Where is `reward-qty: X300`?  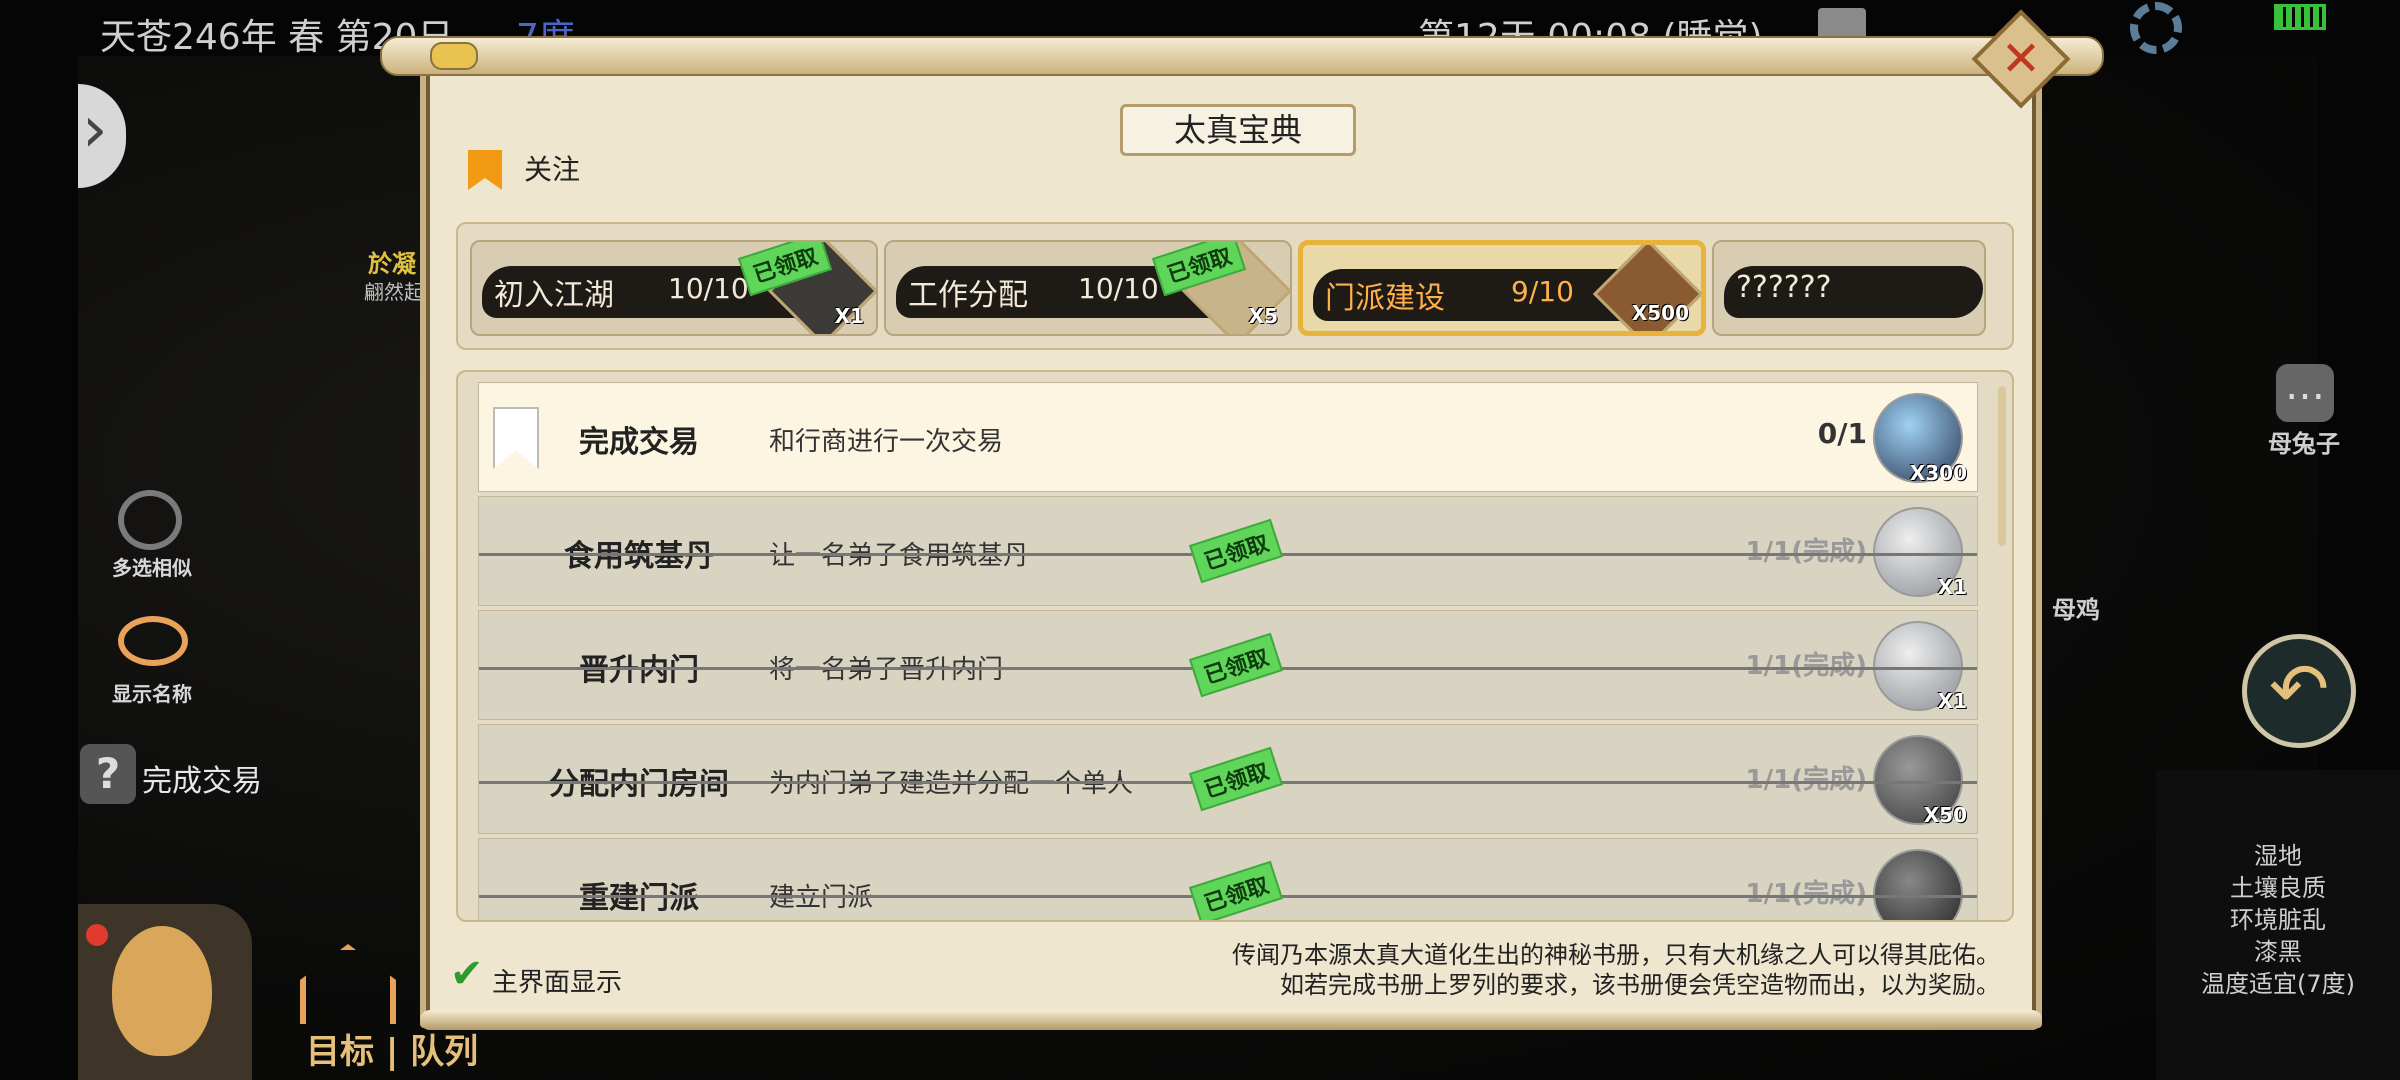 reward-qty: X300 is located at coordinates (1938, 473).